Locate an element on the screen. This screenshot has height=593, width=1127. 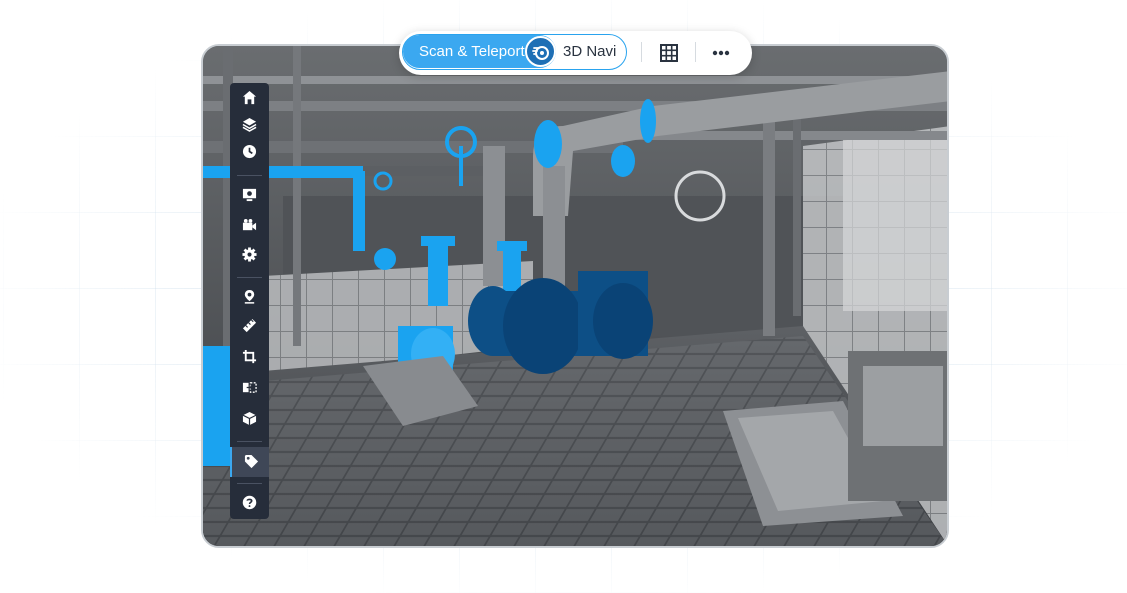
grid-icon is located at coordinates (669, 53).